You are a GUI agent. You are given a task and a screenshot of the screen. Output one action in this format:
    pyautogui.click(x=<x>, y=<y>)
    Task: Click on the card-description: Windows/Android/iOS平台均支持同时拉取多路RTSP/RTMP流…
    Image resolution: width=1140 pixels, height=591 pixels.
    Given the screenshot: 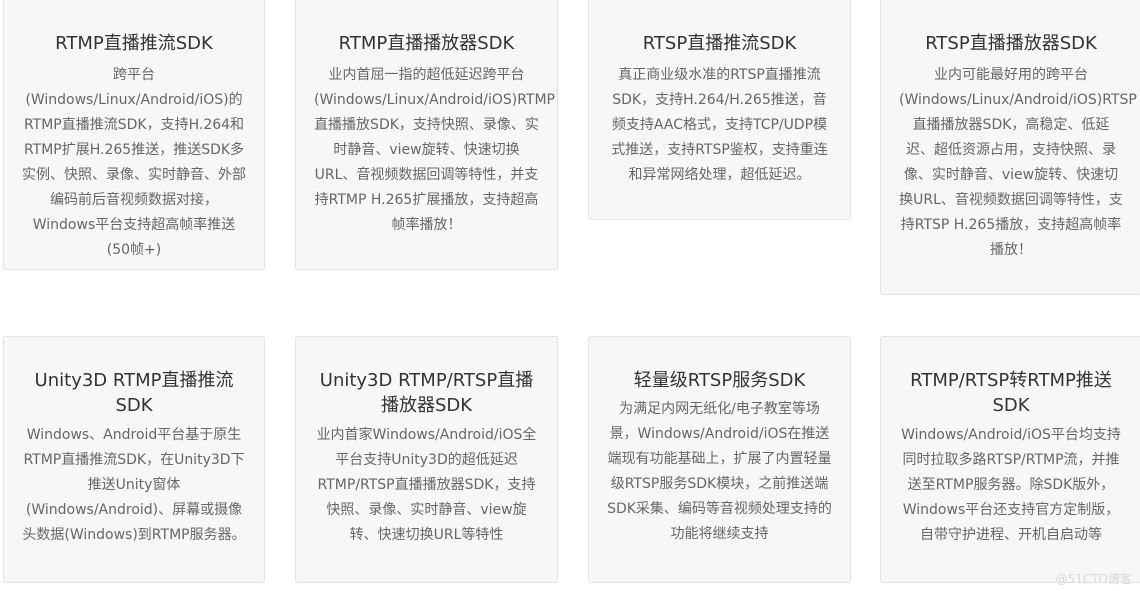 What is the action you would take?
    pyautogui.click(x=1011, y=485)
    